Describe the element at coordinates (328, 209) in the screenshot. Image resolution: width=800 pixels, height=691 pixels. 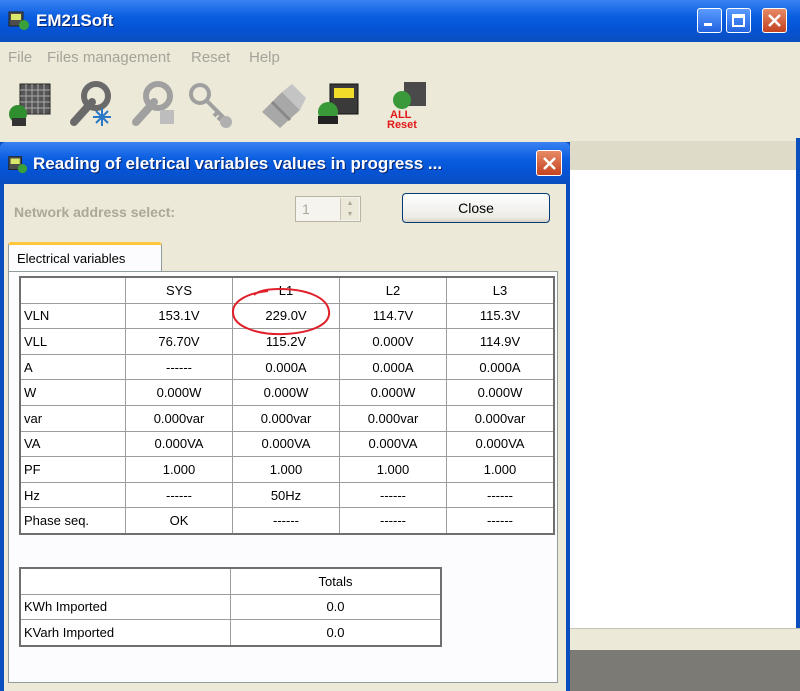
I see `network-address-spinner: 1 ▲ ▼` at that location.